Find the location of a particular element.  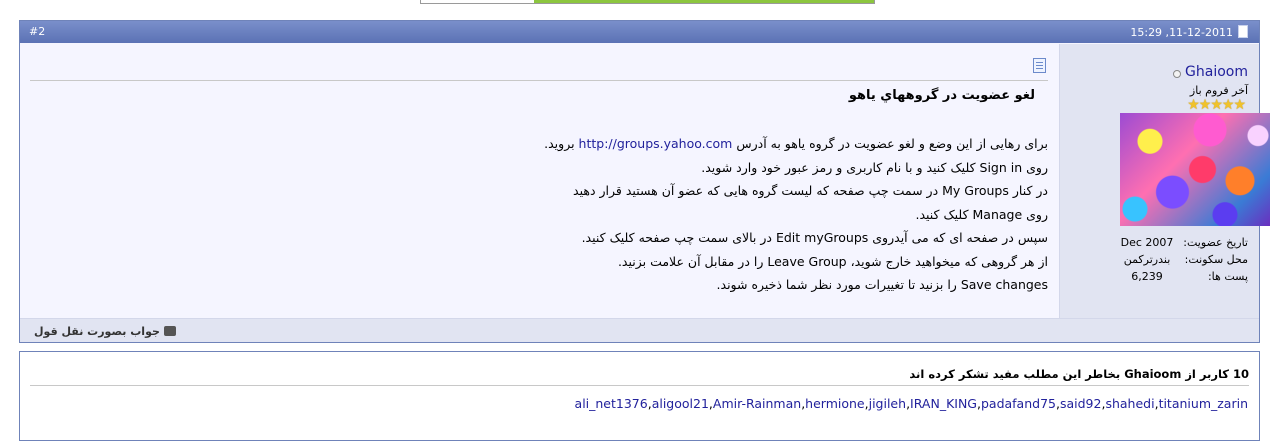

username-link: Ghaioom is located at coordinates (1216, 72).